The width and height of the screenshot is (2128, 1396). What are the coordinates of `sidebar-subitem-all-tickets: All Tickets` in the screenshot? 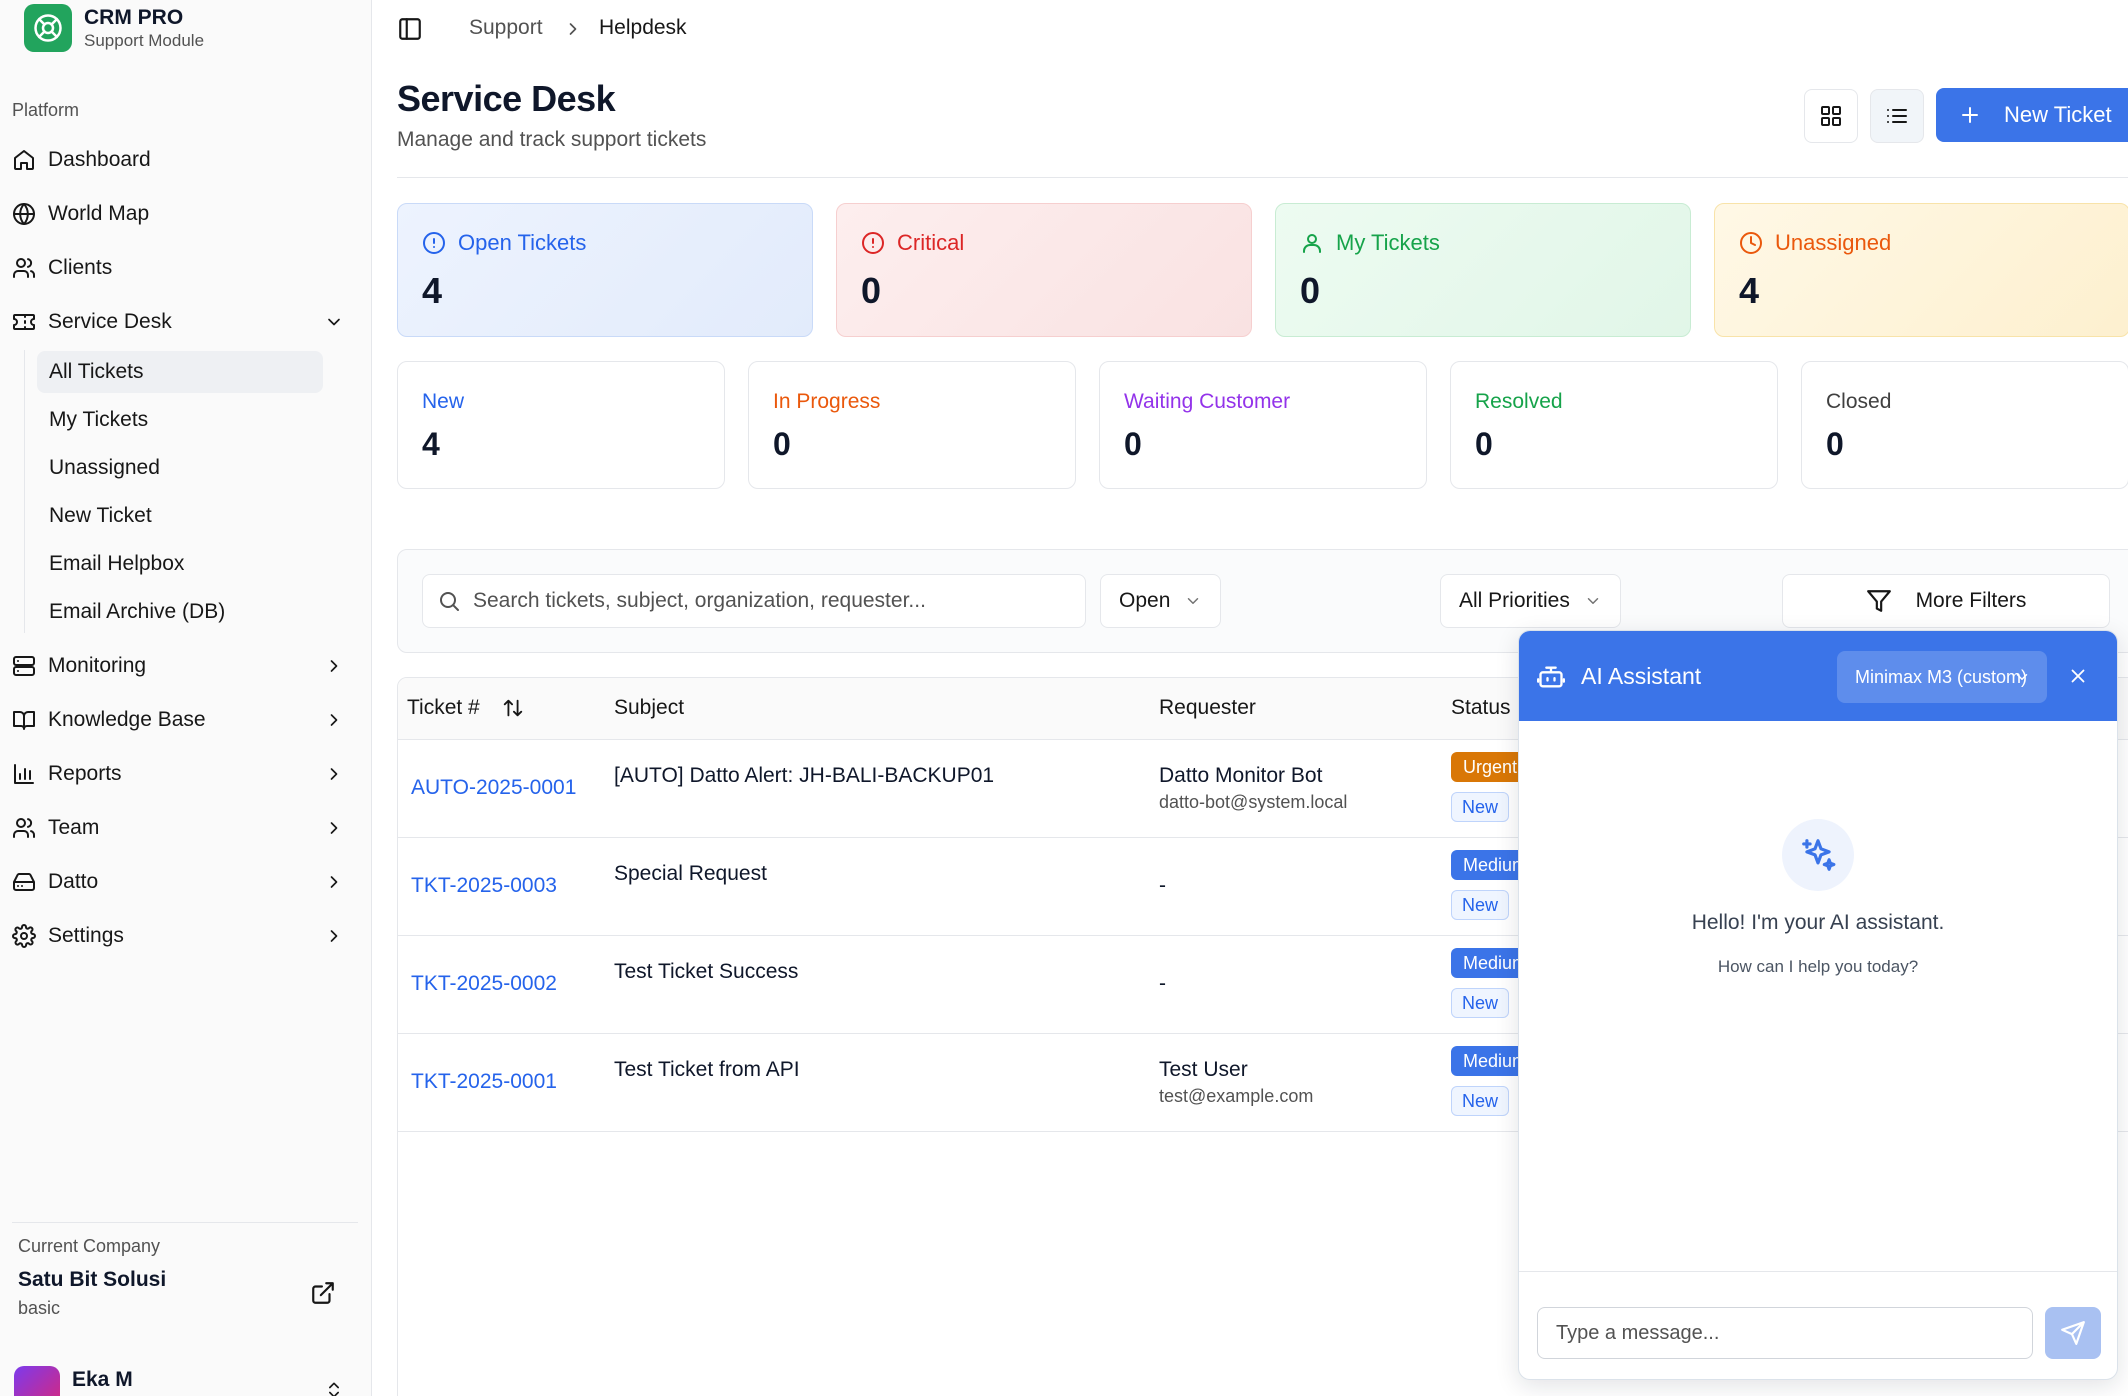 It's located at (180, 372).